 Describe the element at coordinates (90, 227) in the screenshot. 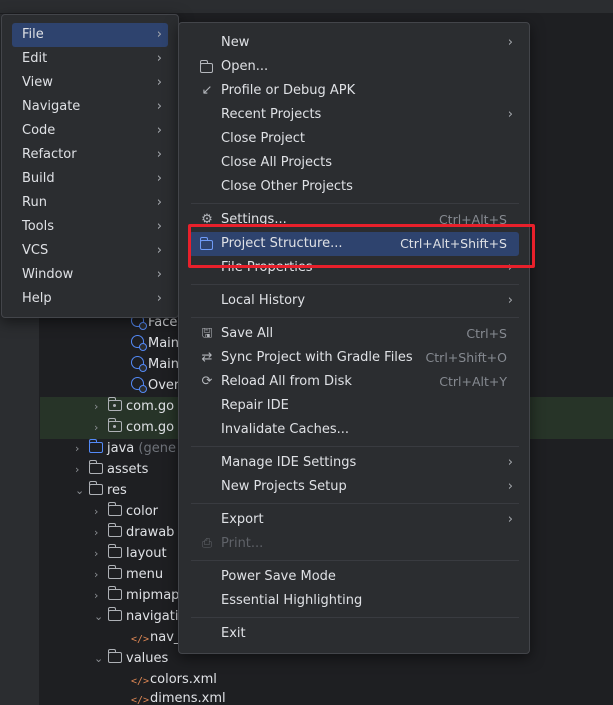

I see `menu-tools: Tools ›` at that location.